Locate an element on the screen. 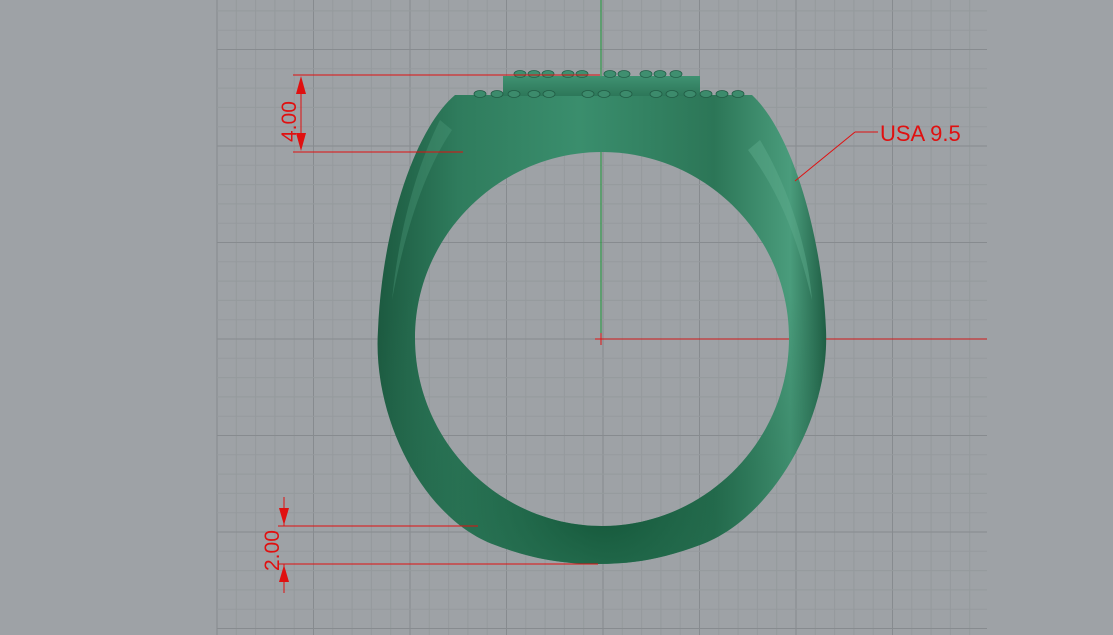 The height and width of the screenshot is (635, 1113). bottom-thickness-label: 2.00 is located at coordinates (272, 550).